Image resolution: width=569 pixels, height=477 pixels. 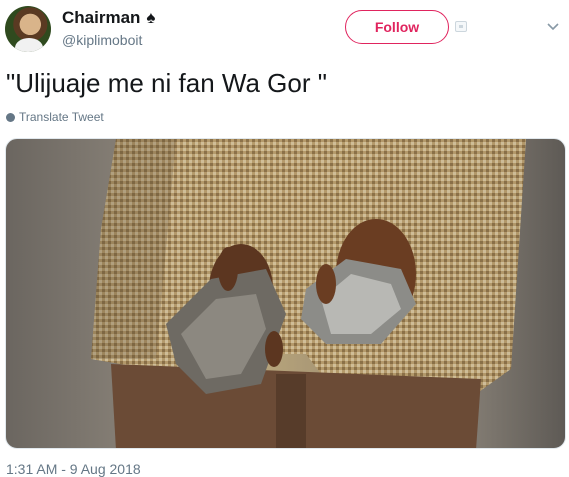 What do you see at coordinates (10, 117) in the screenshot?
I see `globe-icon` at bounding box center [10, 117].